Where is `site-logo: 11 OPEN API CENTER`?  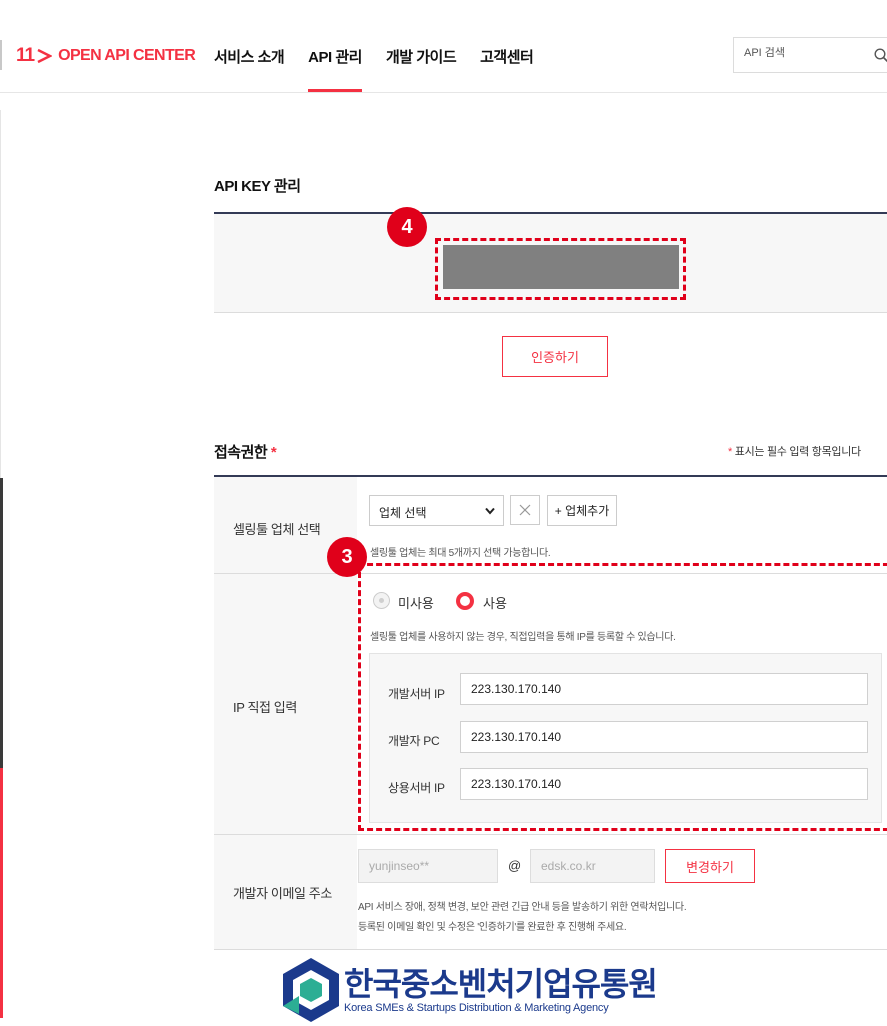 site-logo: 11 OPEN API CENTER is located at coordinates (106, 56).